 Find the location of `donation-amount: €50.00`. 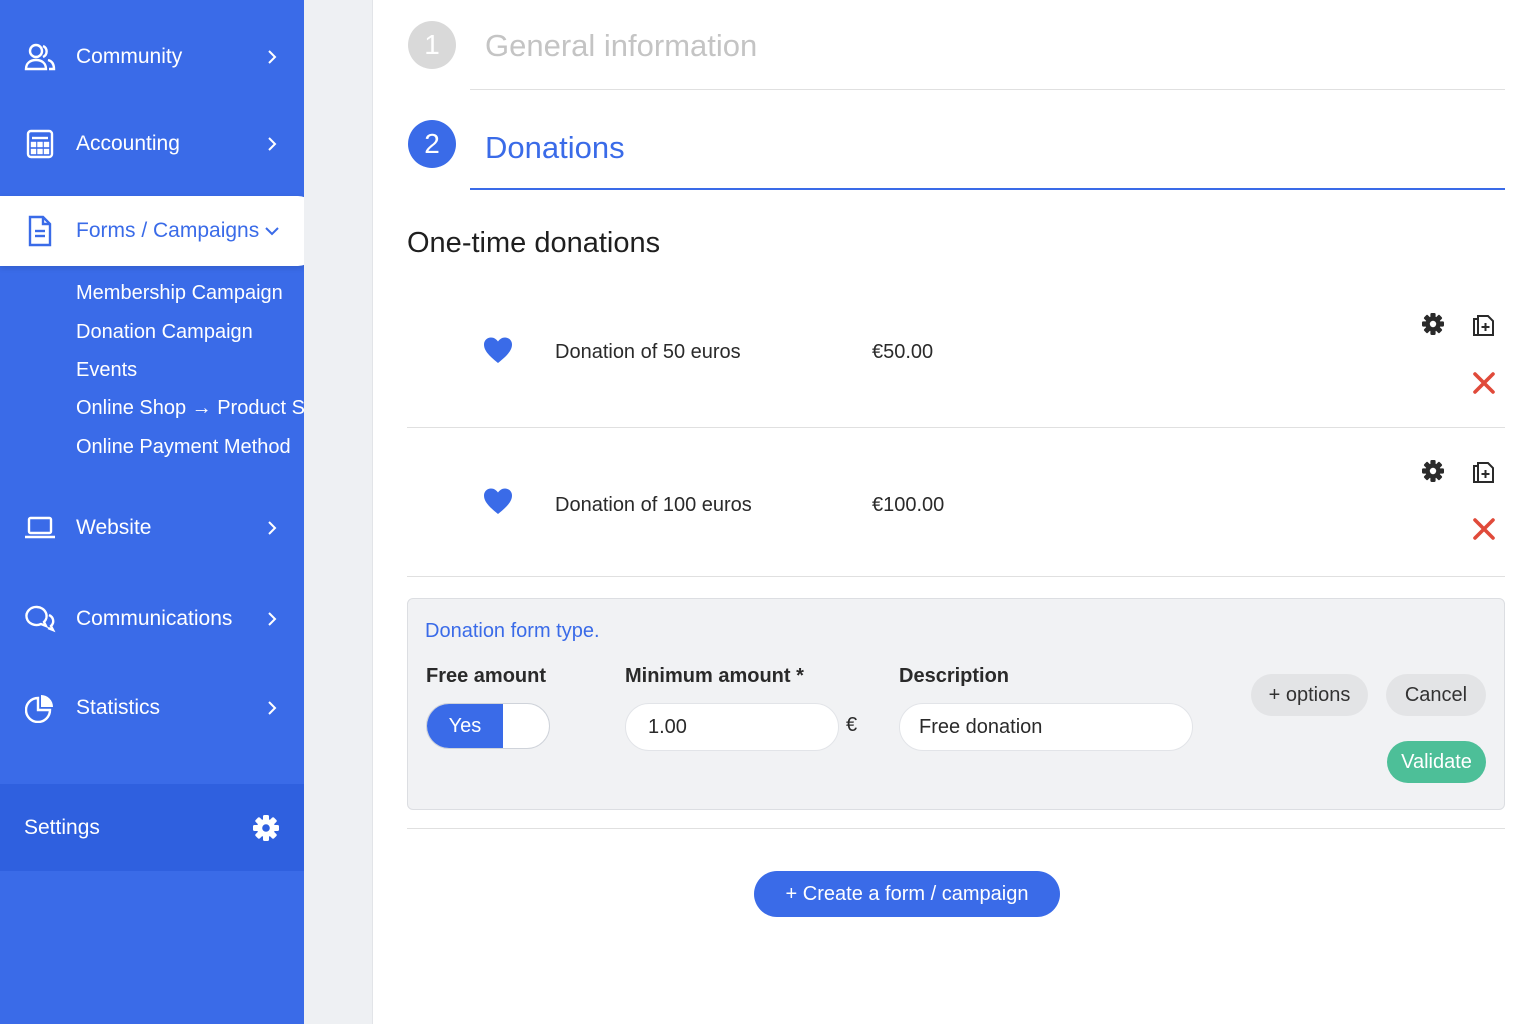

donation-amount: €50.00 is located at coordinates (903, 352).